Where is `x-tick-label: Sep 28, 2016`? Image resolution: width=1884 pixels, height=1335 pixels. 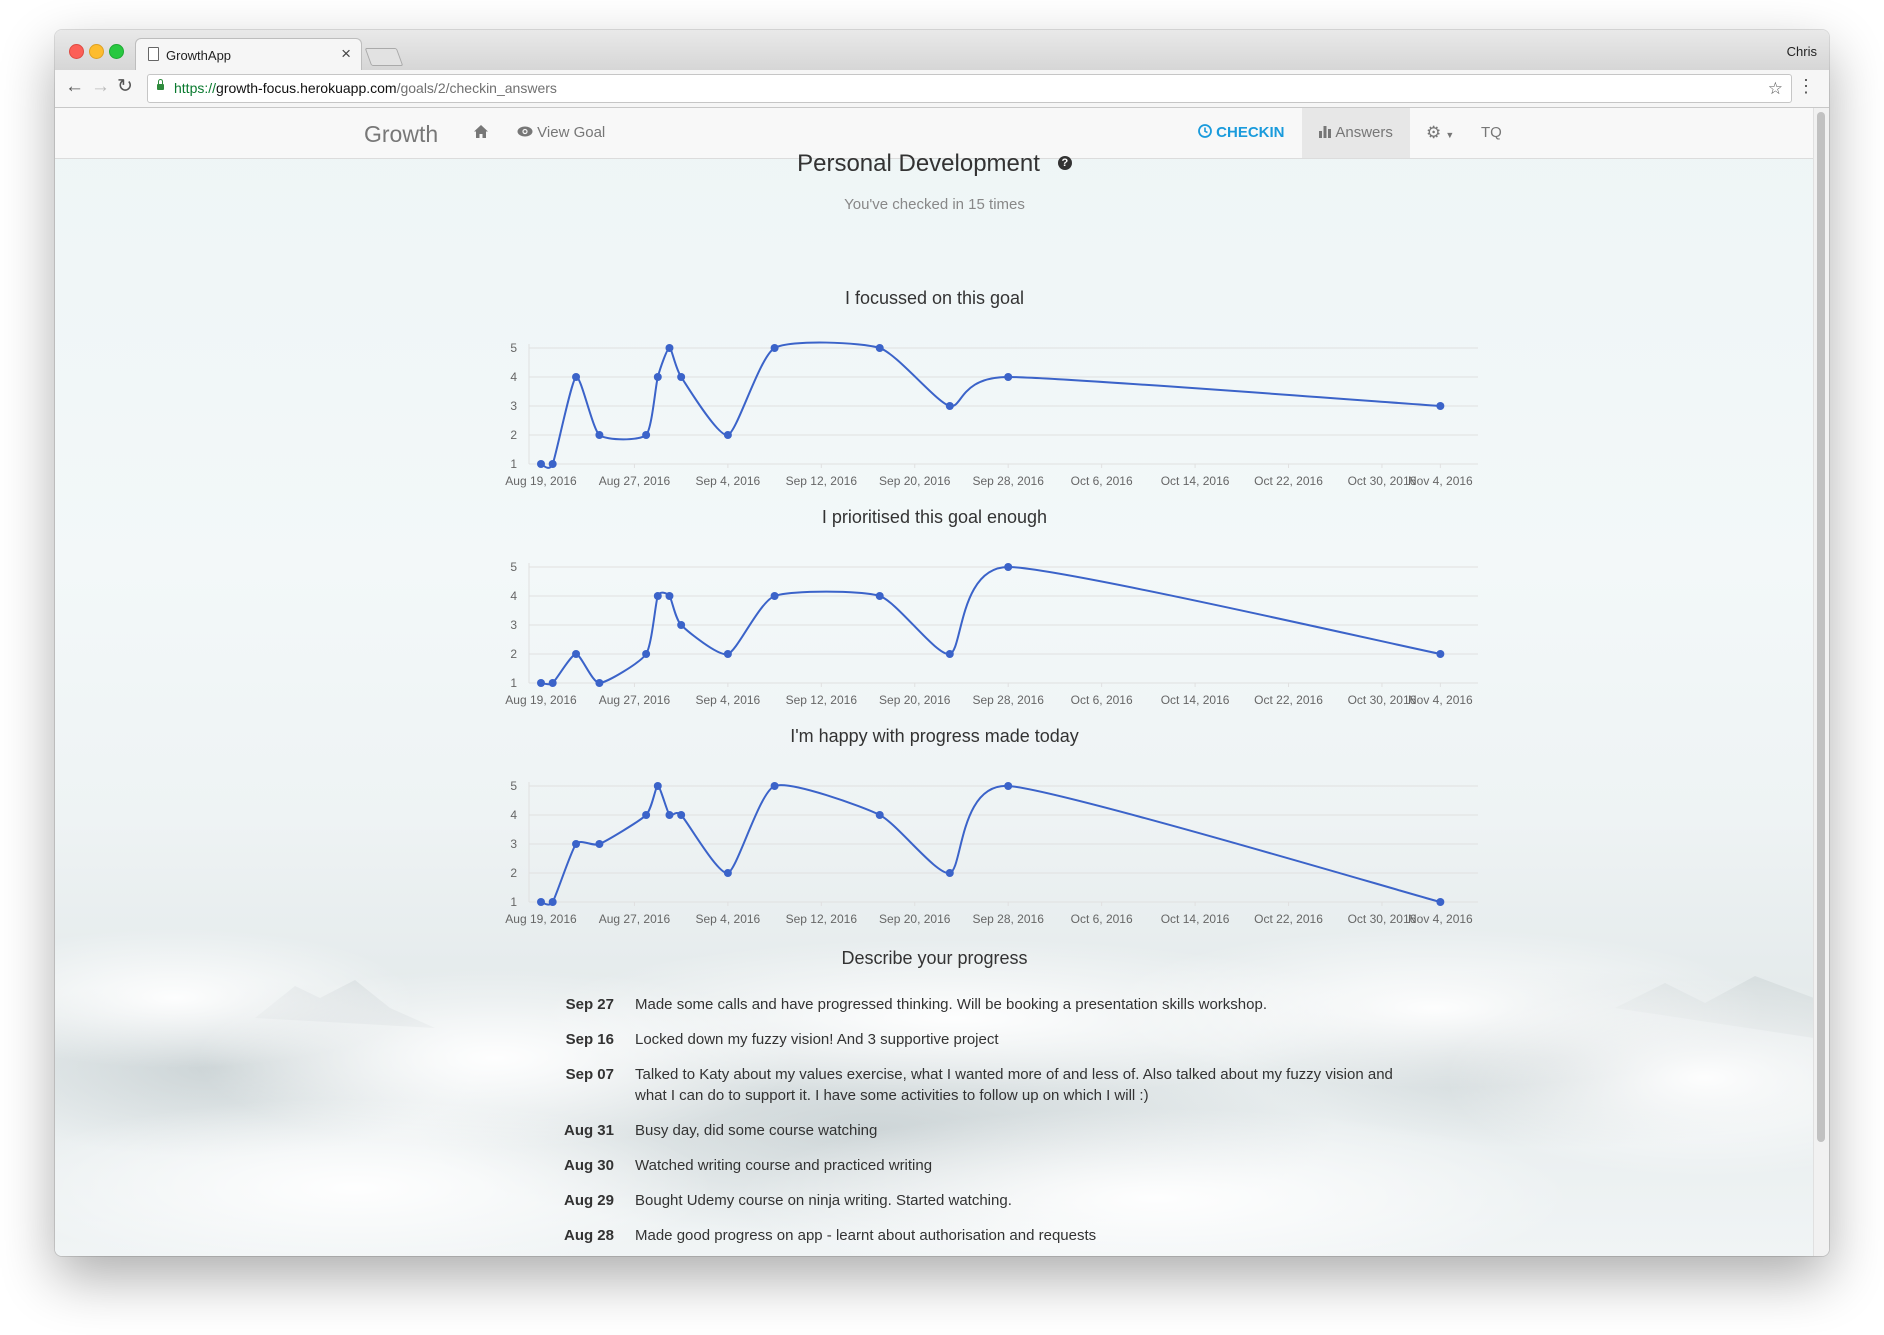 x-tick-label: Sep 28, 2016 is located at coordinates (1008, 700).